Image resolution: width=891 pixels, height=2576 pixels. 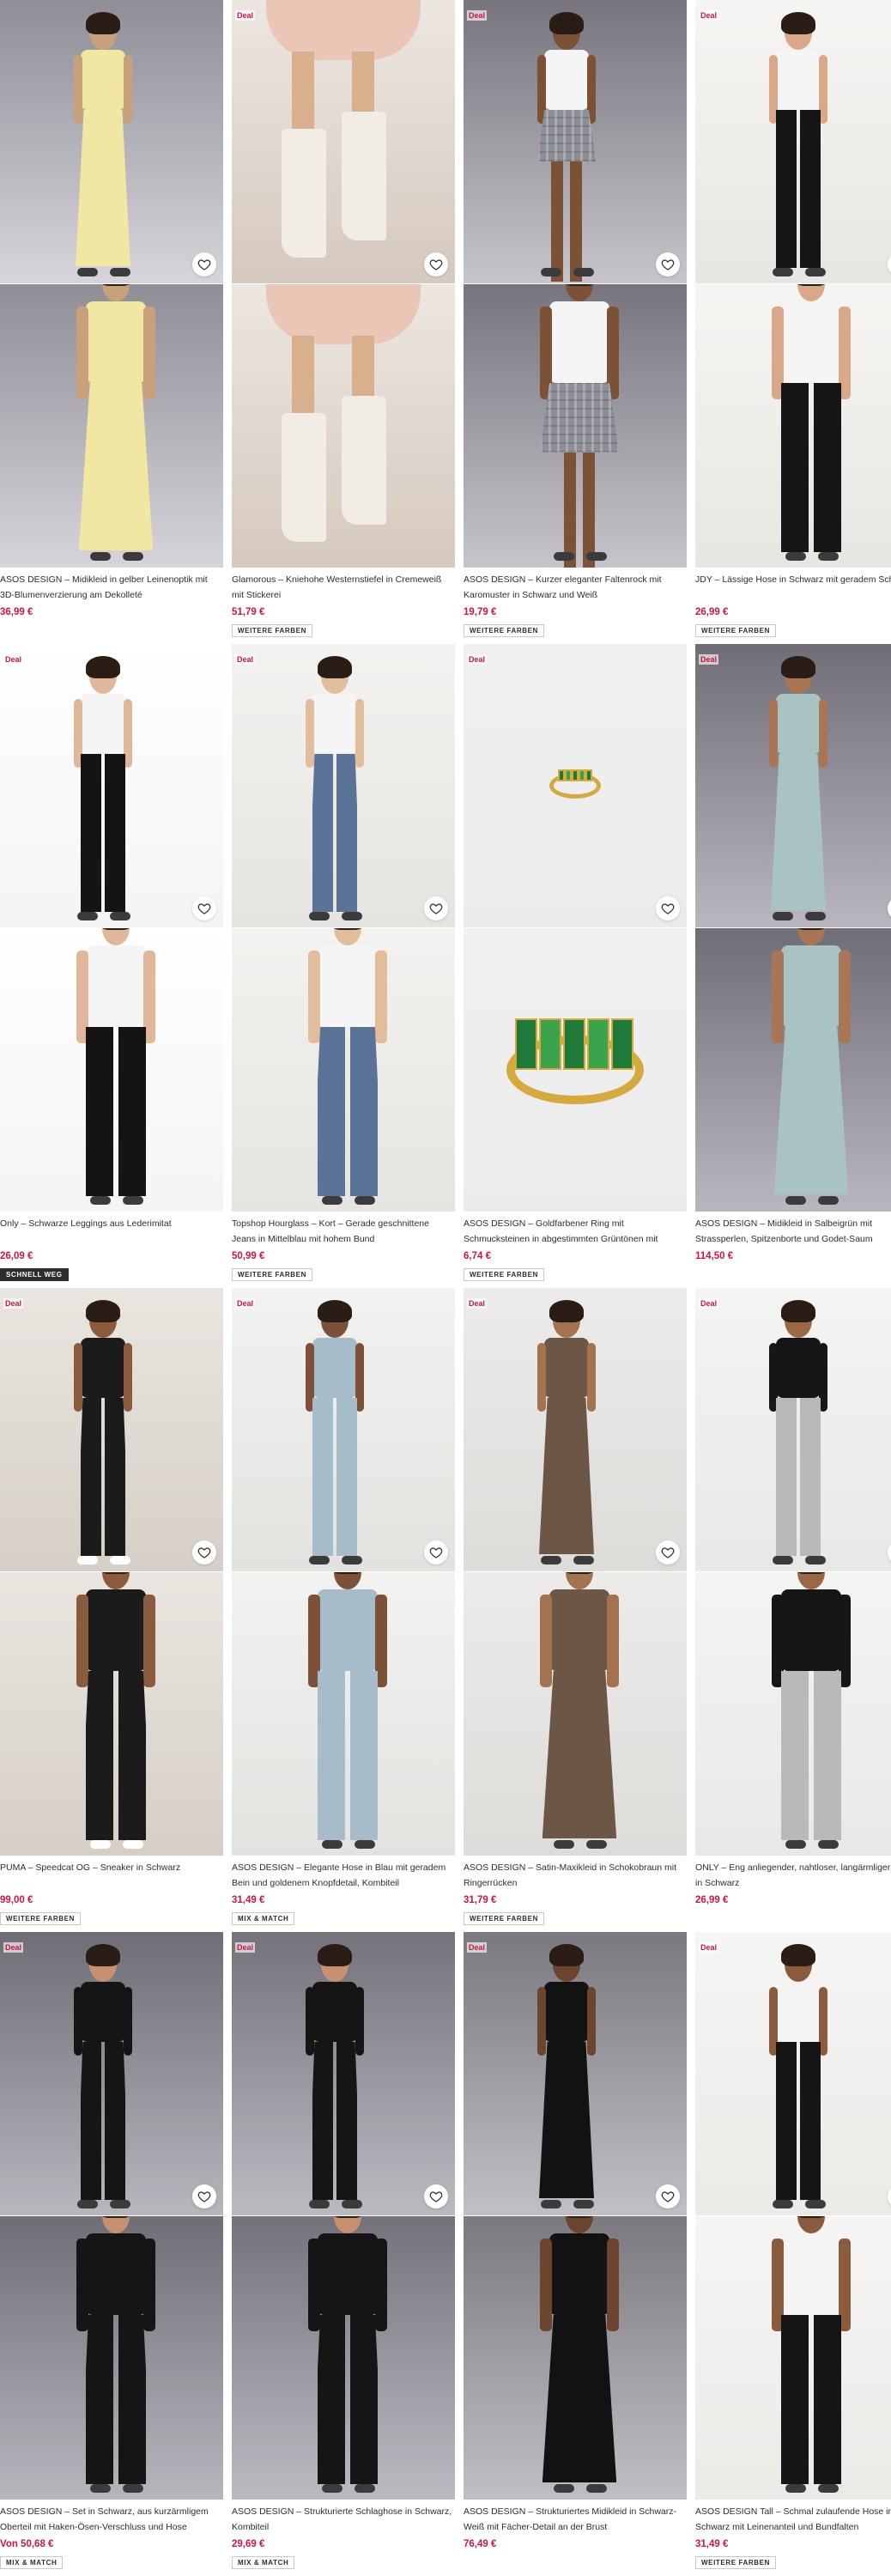 What do you see at coordinates (613, 1641) in the screenshot?
I see `arm` at bounding box center [613, 1641].